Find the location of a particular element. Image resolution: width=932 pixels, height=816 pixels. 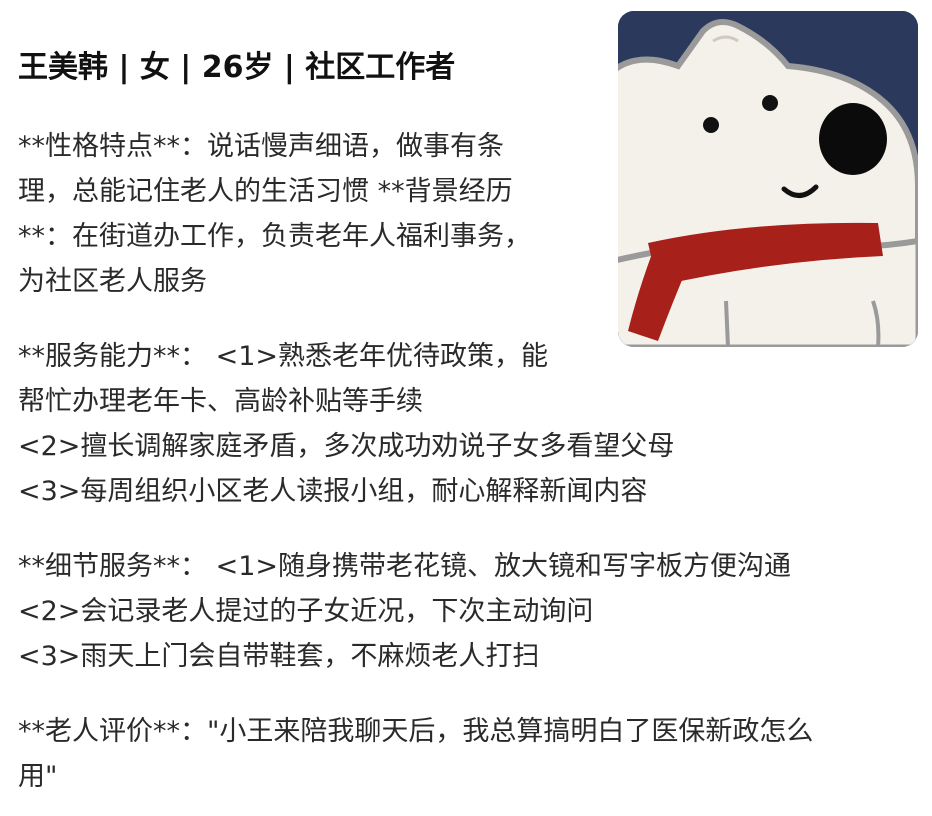

cartoon-dog-icon is located at coordinates (768, 179).